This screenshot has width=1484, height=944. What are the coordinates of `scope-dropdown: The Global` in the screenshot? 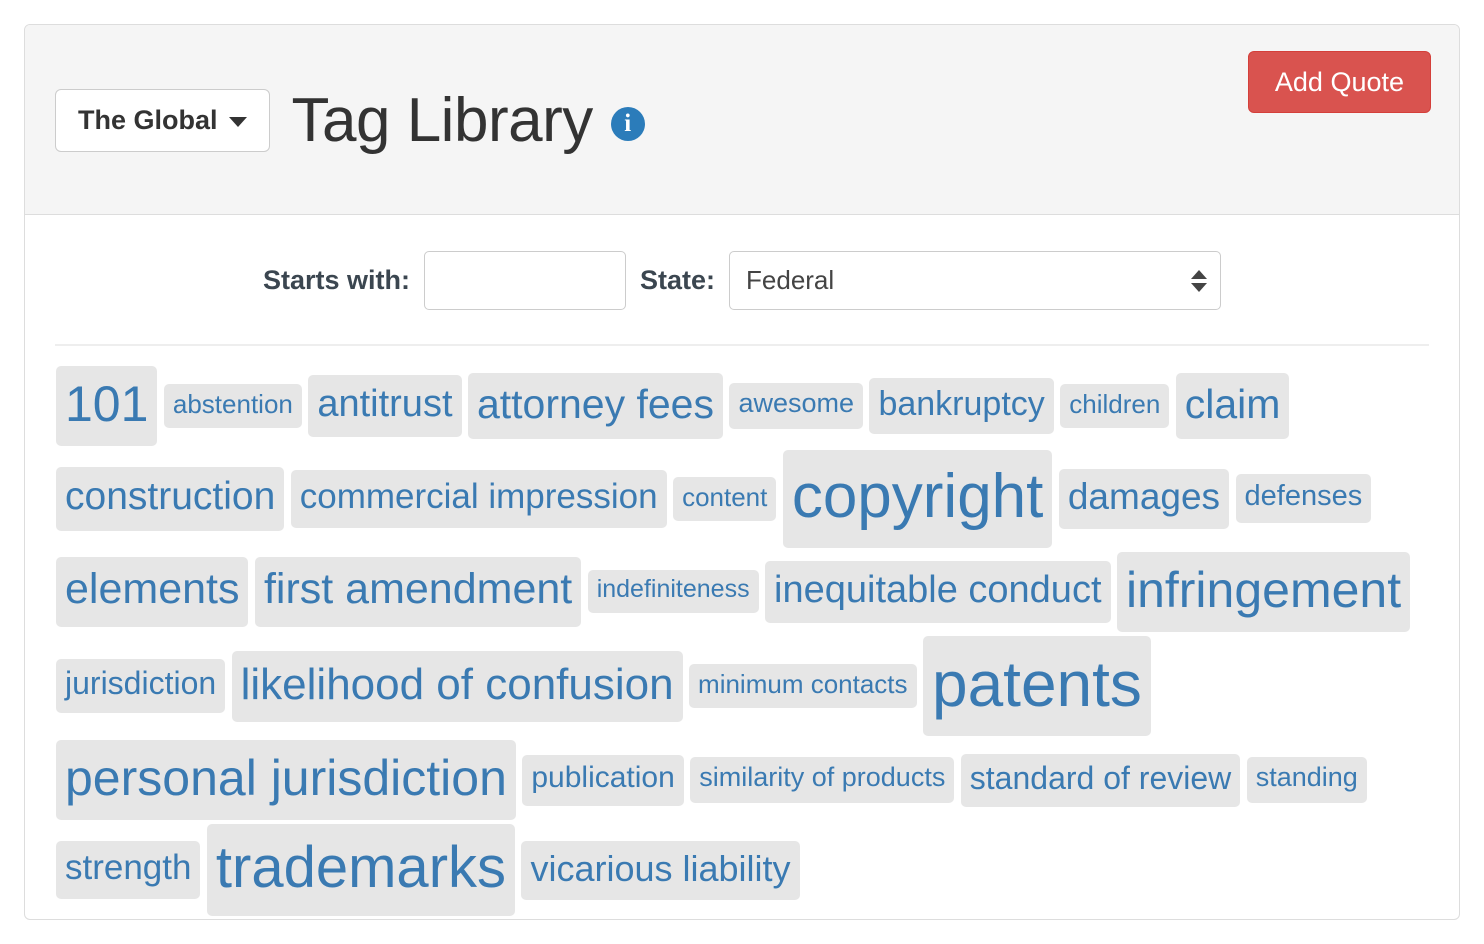 It's located at (162, 120).